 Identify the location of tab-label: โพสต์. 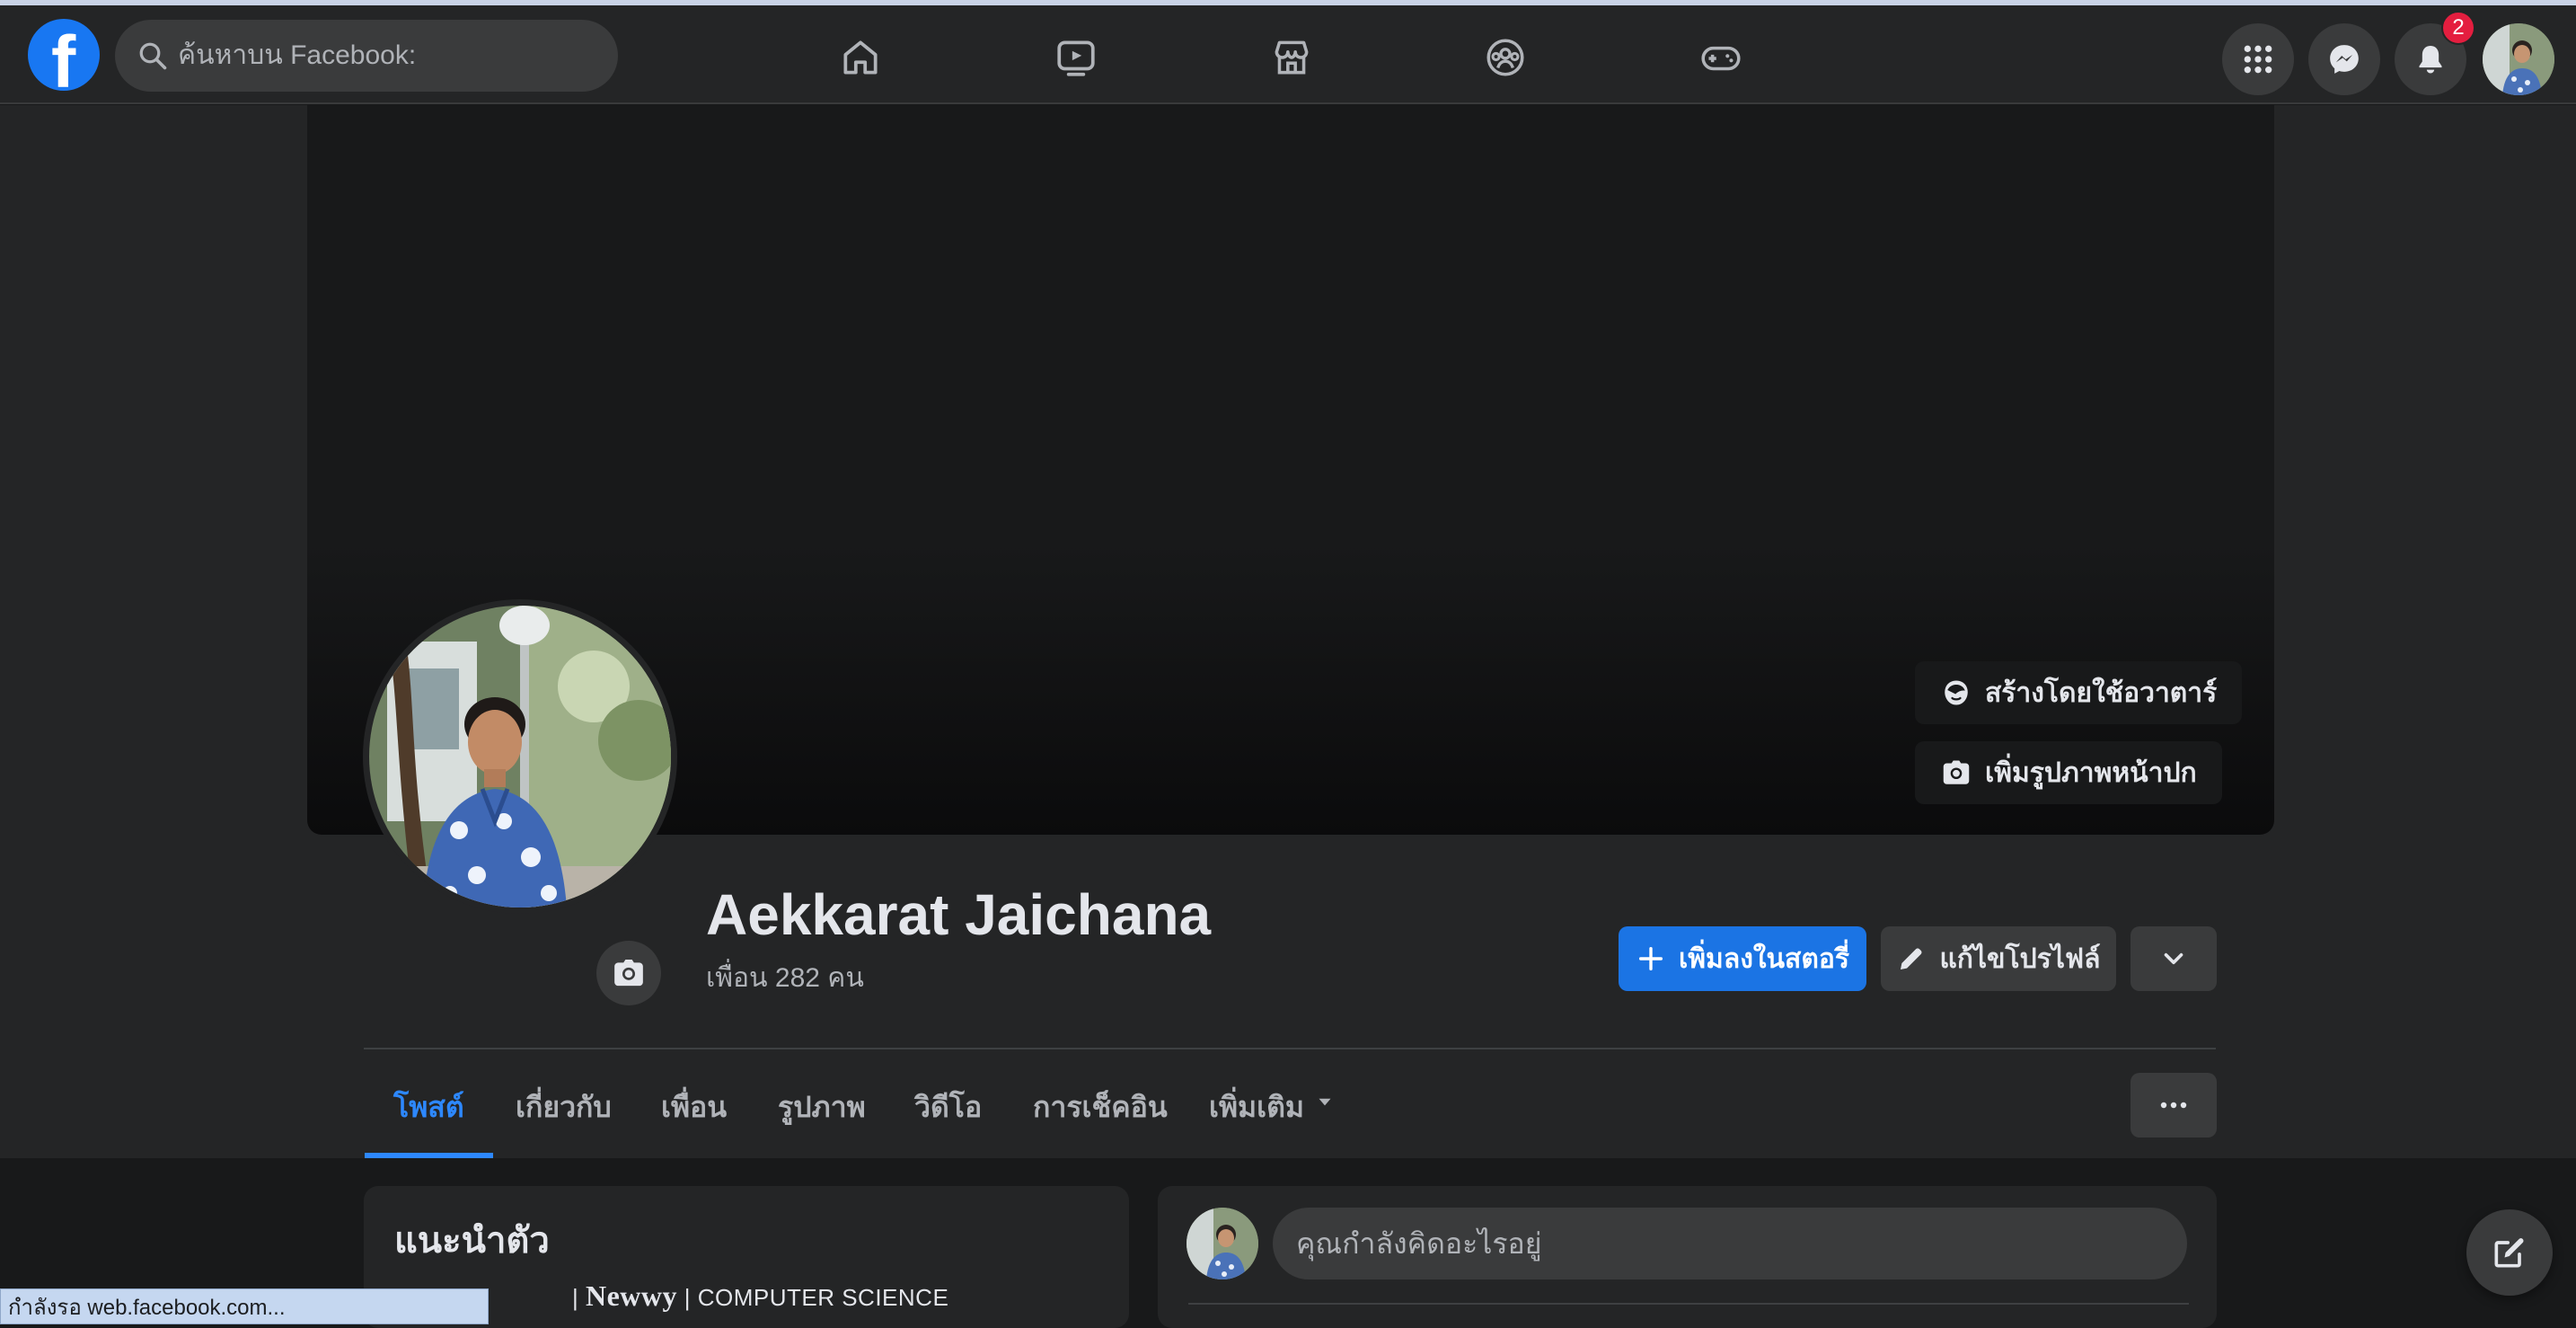
(428, 1107).